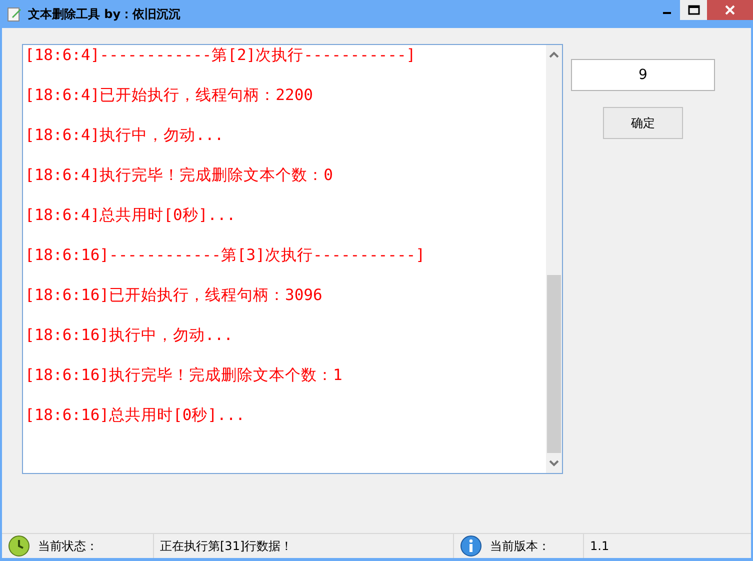 This screenshot has width=753, height=561. Describe the element at coordinates (643, 75) in the screenshot. I see `count-field: 9` at that location.